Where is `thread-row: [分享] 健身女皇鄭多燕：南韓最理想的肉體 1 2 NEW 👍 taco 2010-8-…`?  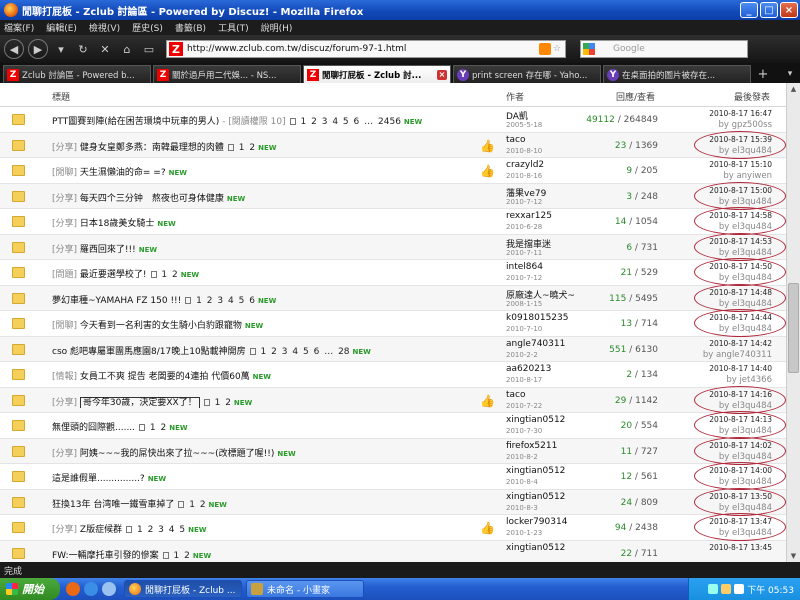 thread-row: [分享] 健身女皇鄭多燕：南韓最理想的肉體 1 2 NEW 👍 taco 2010-8-… is located at coordinates (393, 144).